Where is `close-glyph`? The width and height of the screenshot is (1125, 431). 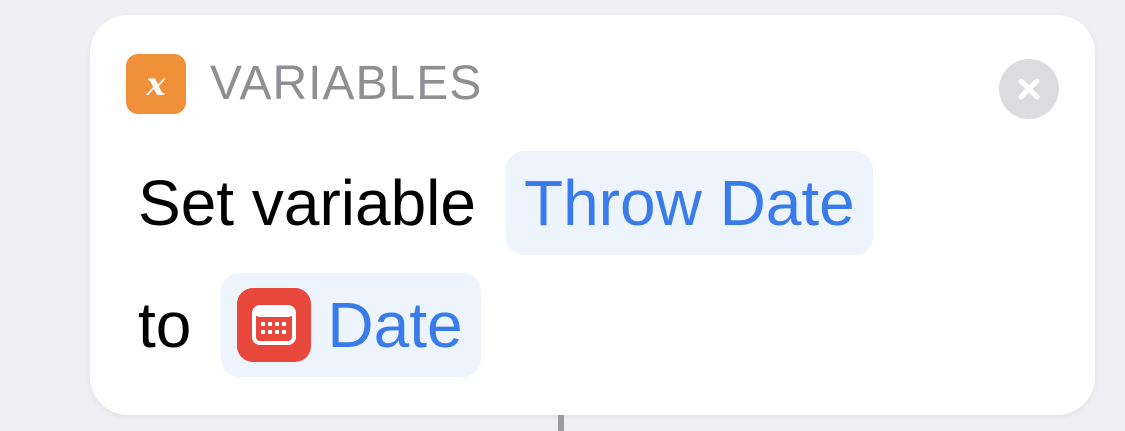 close-glyph is located at coordinates (1029, 89).